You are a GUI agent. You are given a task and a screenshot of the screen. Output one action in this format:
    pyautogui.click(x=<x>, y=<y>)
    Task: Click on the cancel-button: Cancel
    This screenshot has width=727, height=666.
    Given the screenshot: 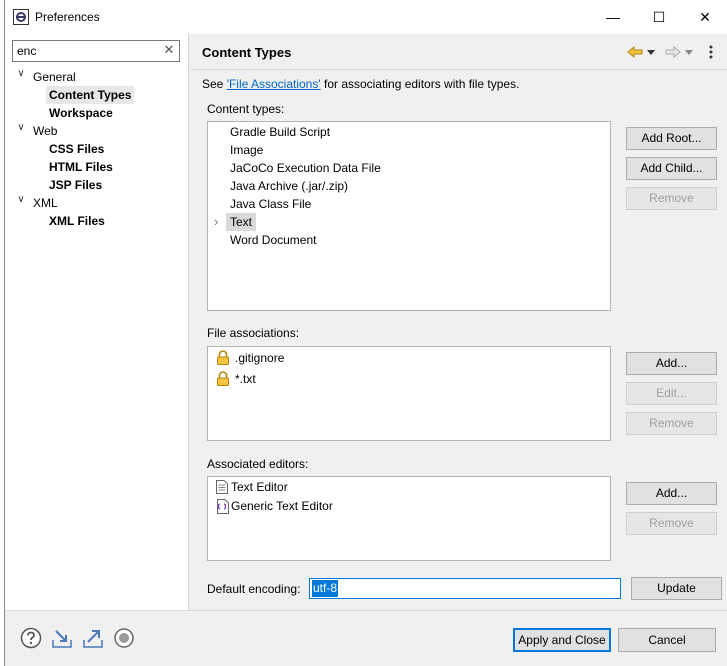 What is the action you would take?
    pyautogui.click(x=667, y=640)
    